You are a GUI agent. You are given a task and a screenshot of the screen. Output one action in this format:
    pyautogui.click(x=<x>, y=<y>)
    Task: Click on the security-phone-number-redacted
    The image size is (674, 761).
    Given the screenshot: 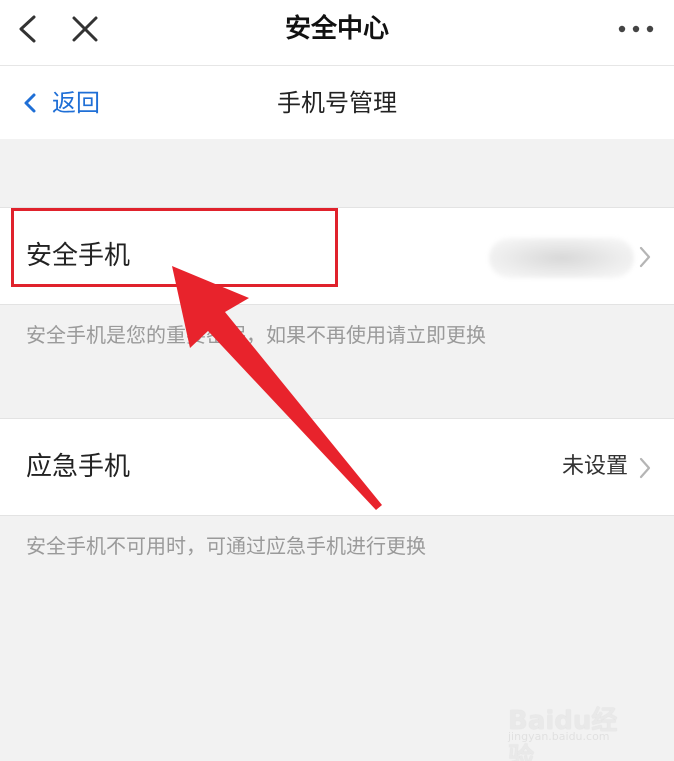 What is the action you would take?
    pyautogui.click(x=561, y=258)
    